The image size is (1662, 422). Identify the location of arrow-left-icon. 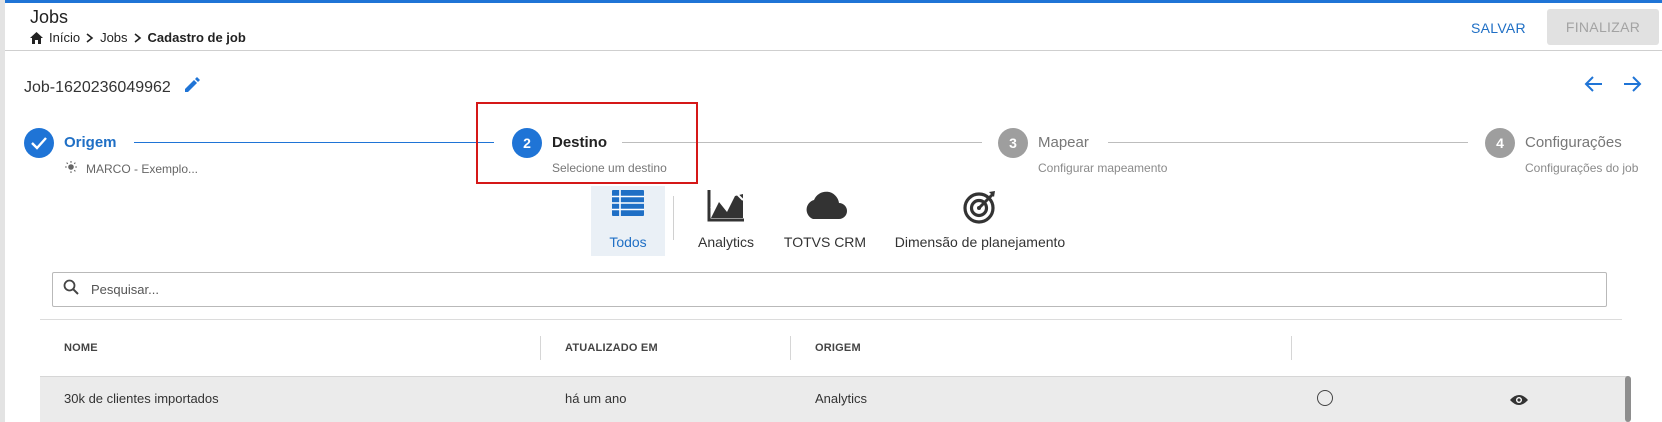
(1594, 84).